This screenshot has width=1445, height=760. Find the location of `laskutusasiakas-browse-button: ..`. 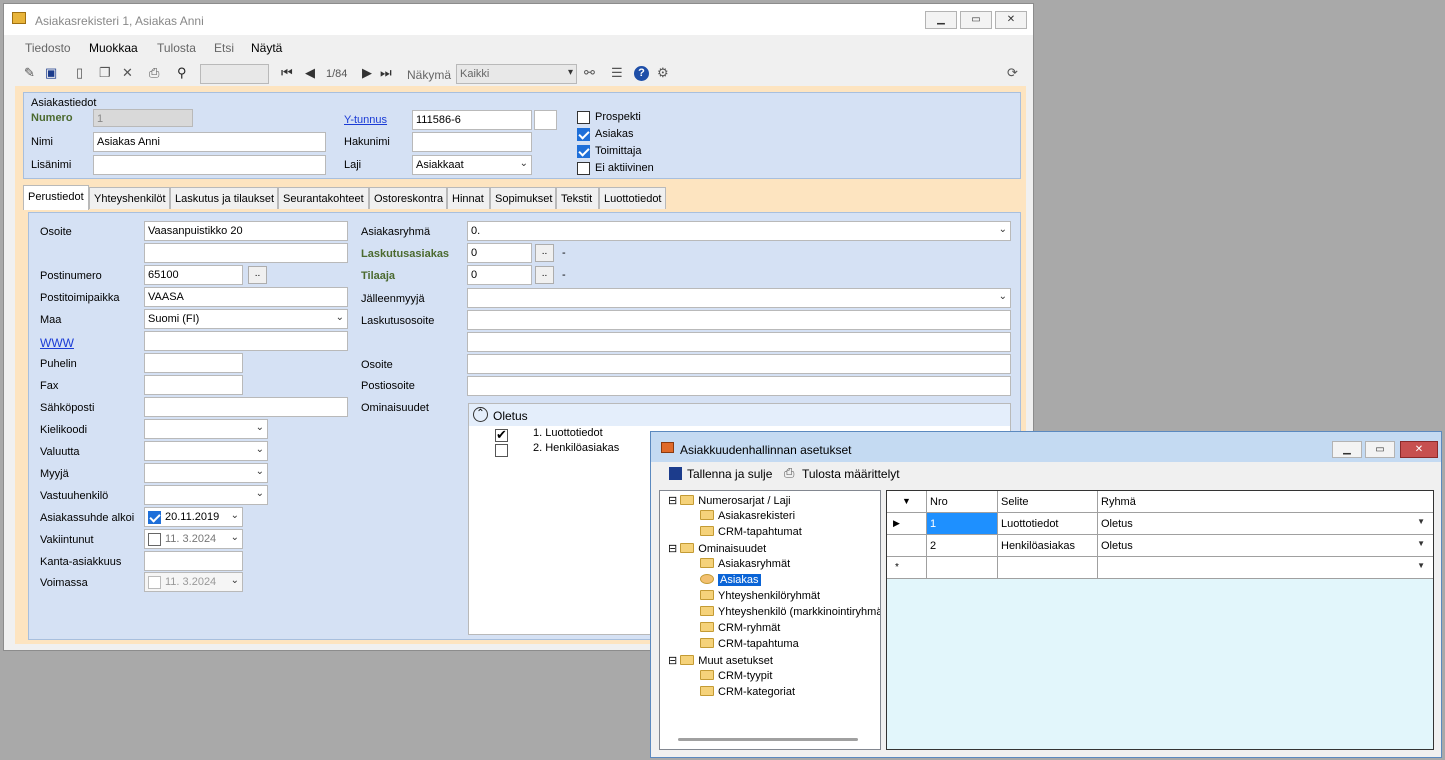

laskutusasiakas-browse-button: .. is located at coordinates (544, 253).